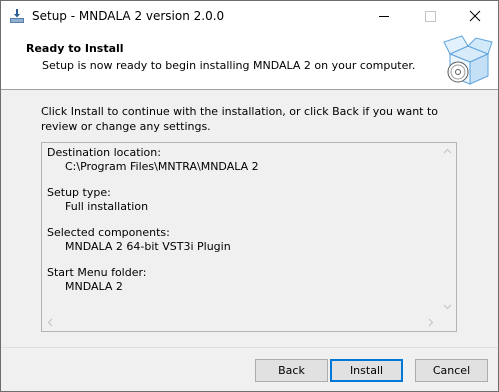 The height and width of the screenshot is (392, 499). What do you see at coordinates (104, 152) in the screenshot?
I see `destination-label: Destination location:` at bounding box center [104, 152].